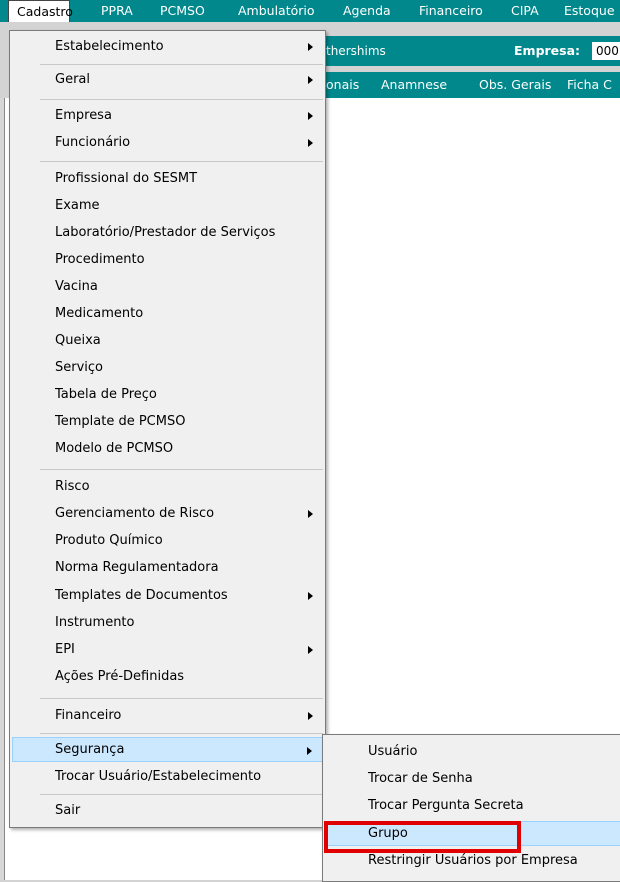  Describe the element at coordinates (167, 259) in the screenshot. I see `menu-item-procedimento: Procedimento` at that location.